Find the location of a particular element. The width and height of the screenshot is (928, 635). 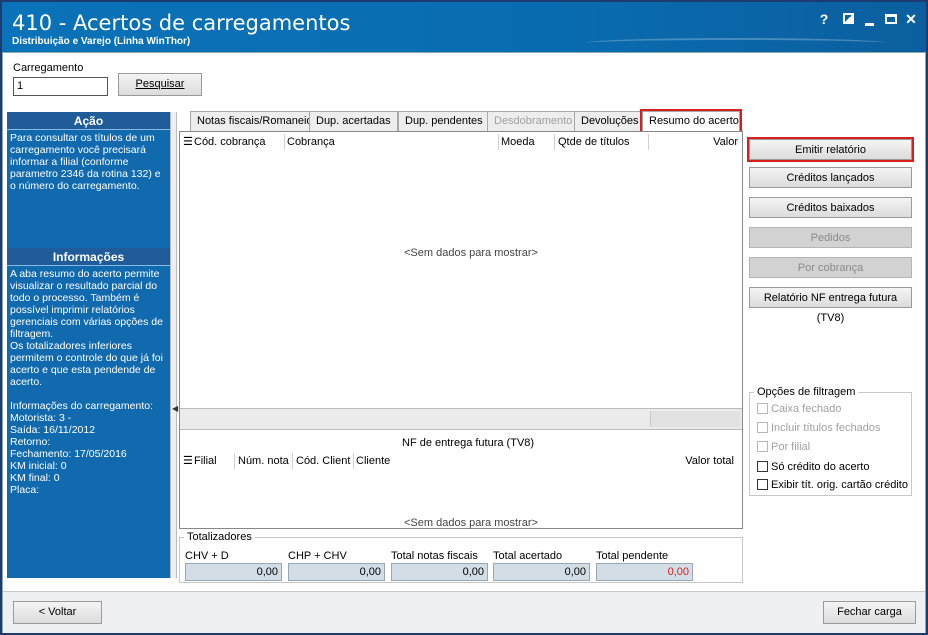

total-pendente-value: 0,00 is located at coordinates (644, 572).